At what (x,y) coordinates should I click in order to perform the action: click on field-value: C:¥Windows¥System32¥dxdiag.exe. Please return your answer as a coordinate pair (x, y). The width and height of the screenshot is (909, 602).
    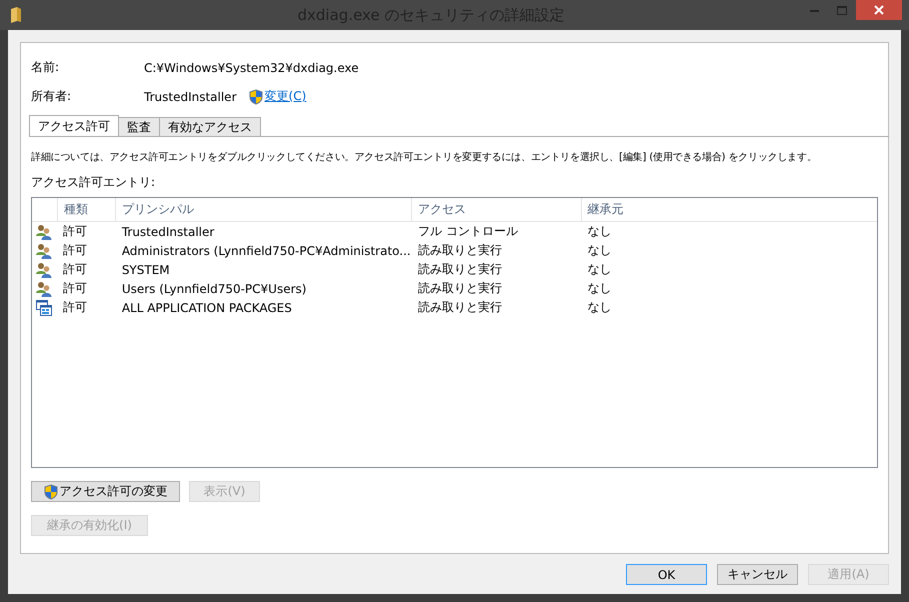
    Looking at the image, I should click on (251, 67).